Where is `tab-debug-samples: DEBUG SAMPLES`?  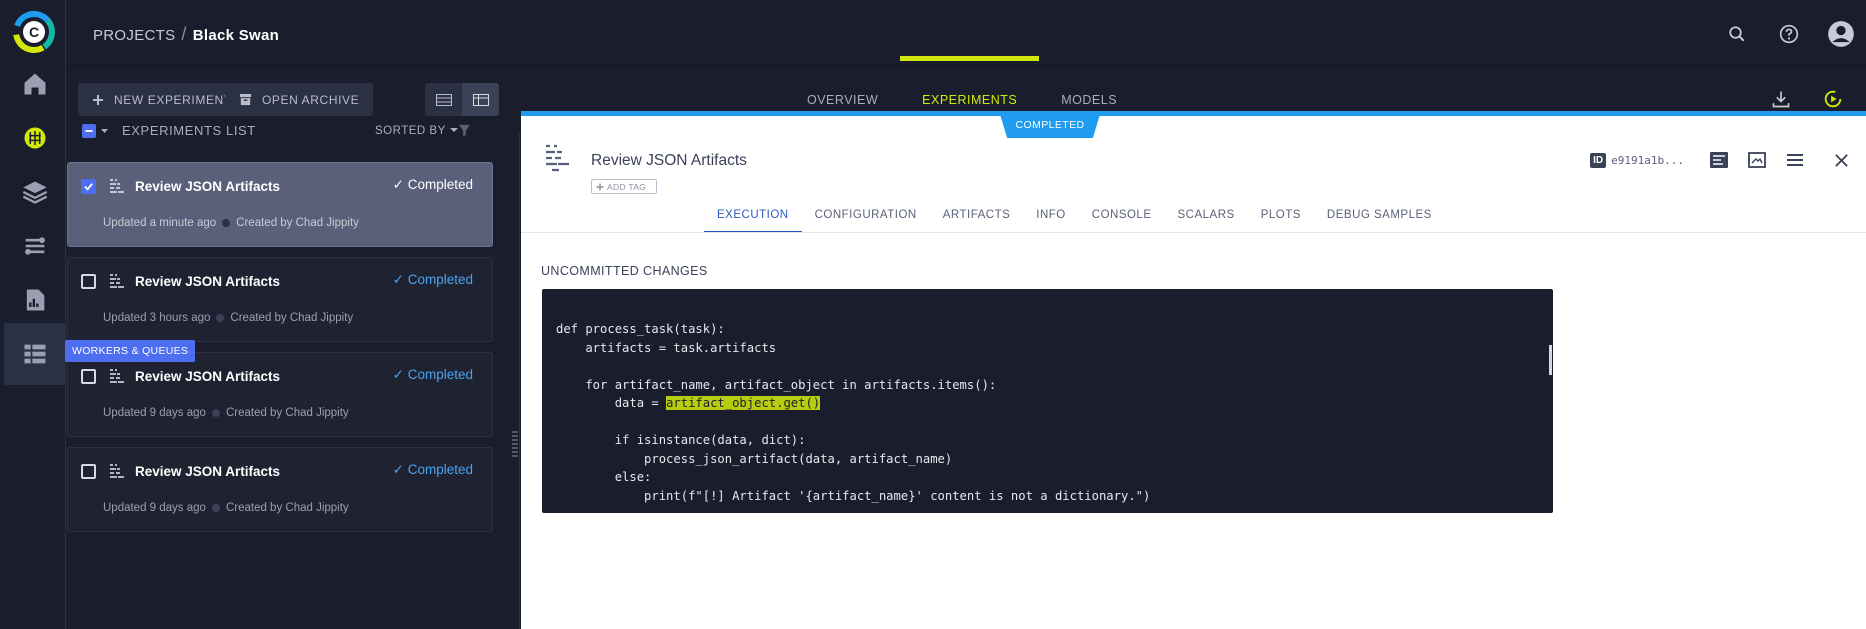 tab-debug-samples: DEBUG SAMPLES is located at coordinates (1379, 215).